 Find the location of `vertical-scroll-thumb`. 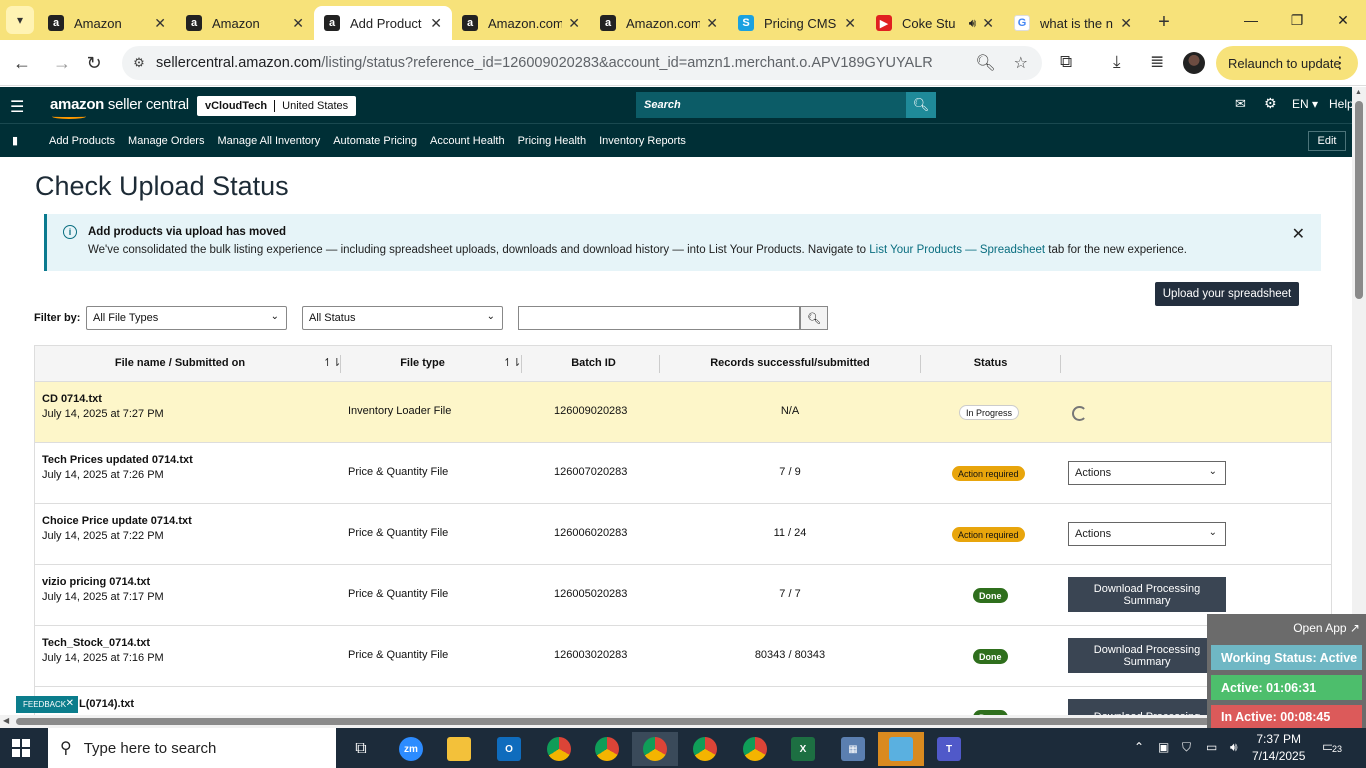

vertical-scroll-thumb is located at coordinates (1359, 200).